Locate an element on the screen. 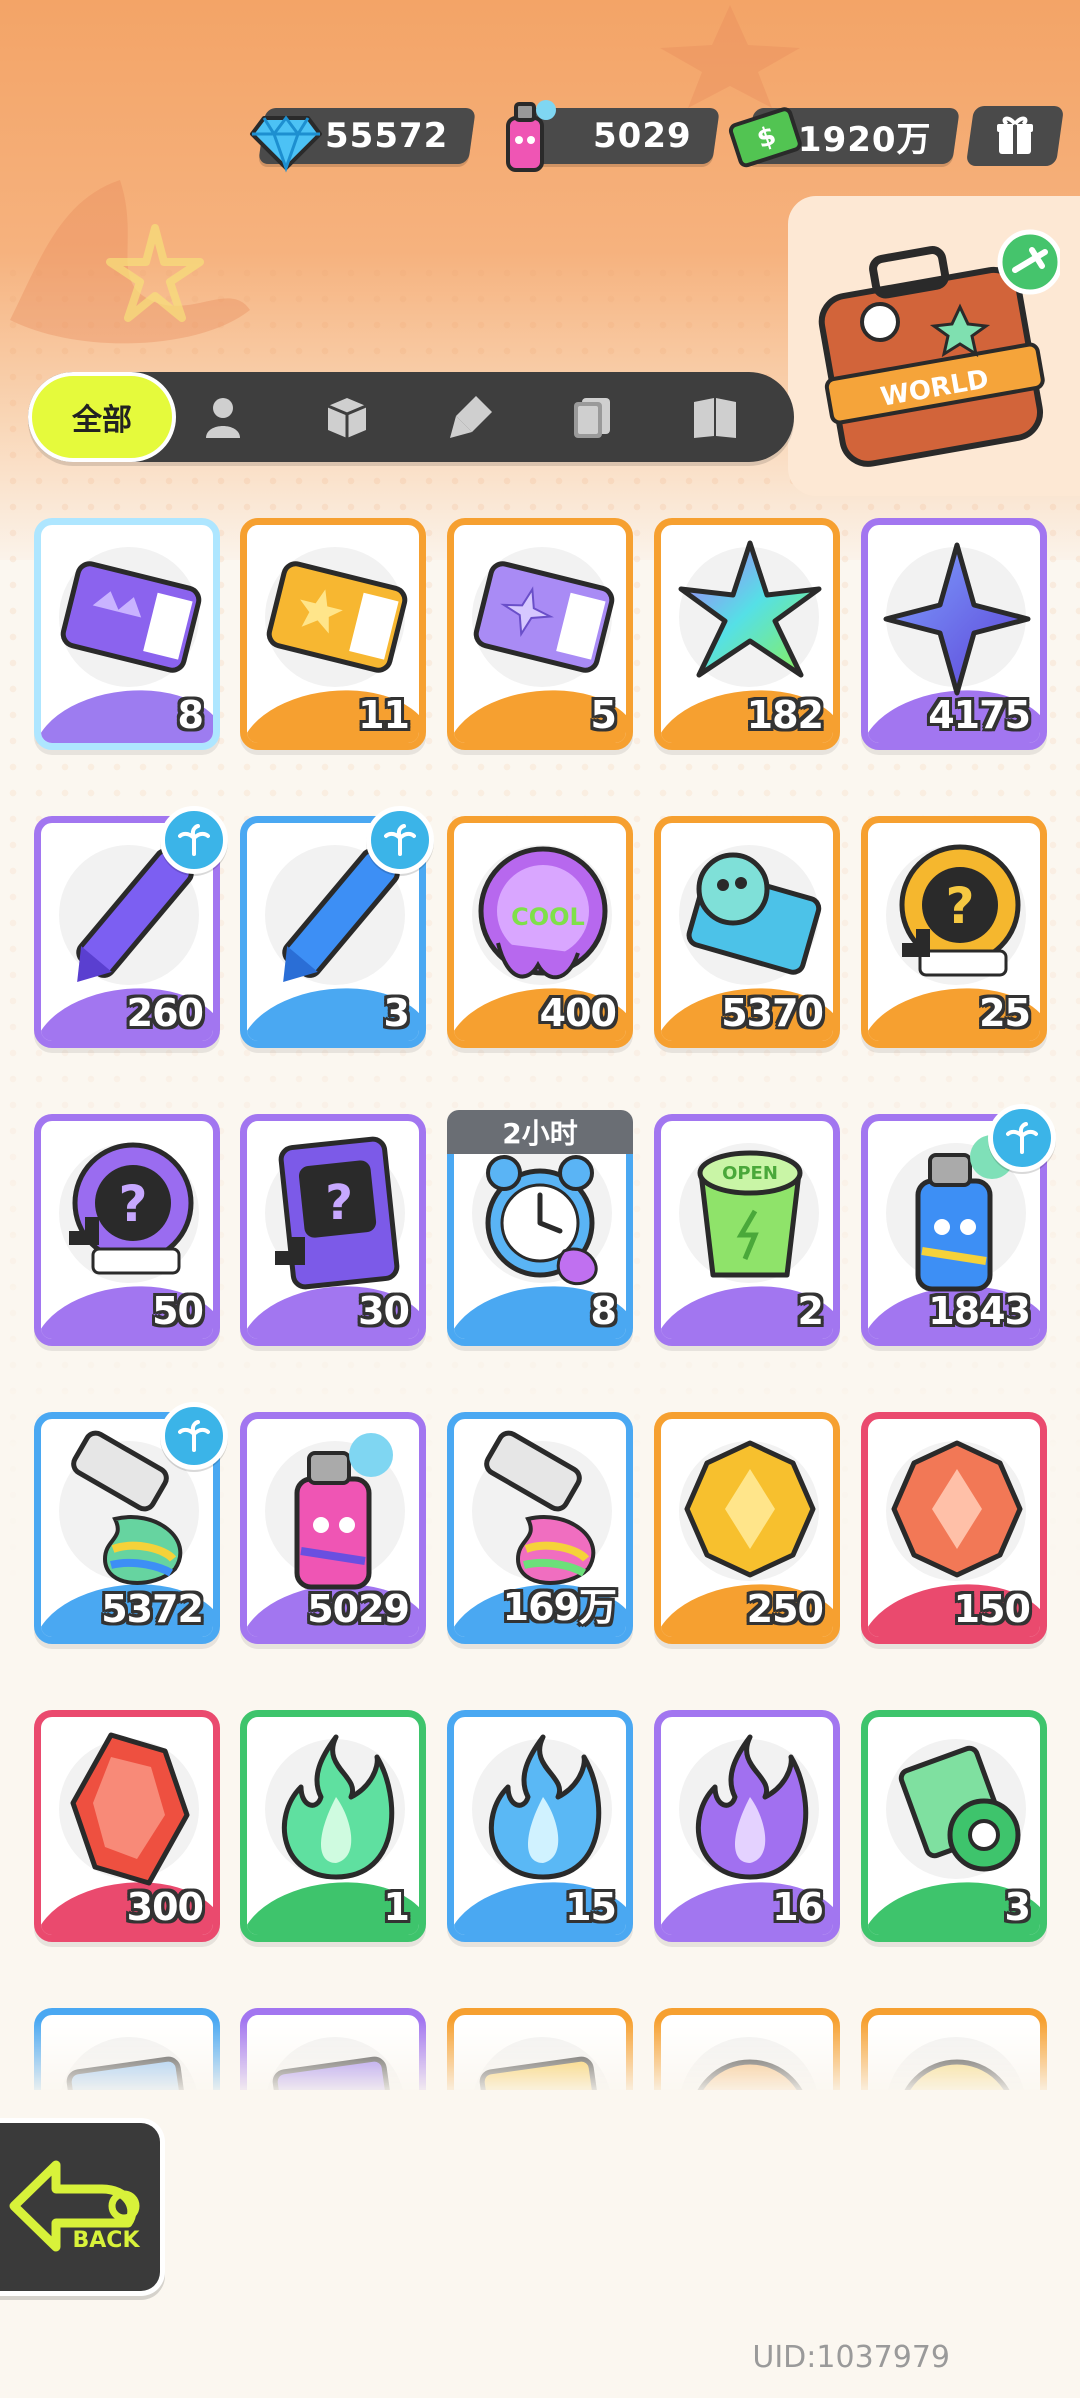 This screenshot has width=1080, height=2398. cool-sticker-icon: COOL is located at coordinates (543, 913).